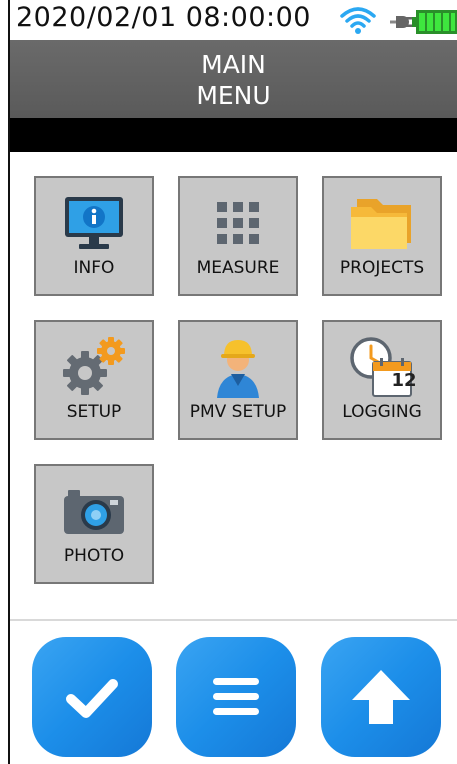  I want to click on wifi-icon, so click(358, 23).